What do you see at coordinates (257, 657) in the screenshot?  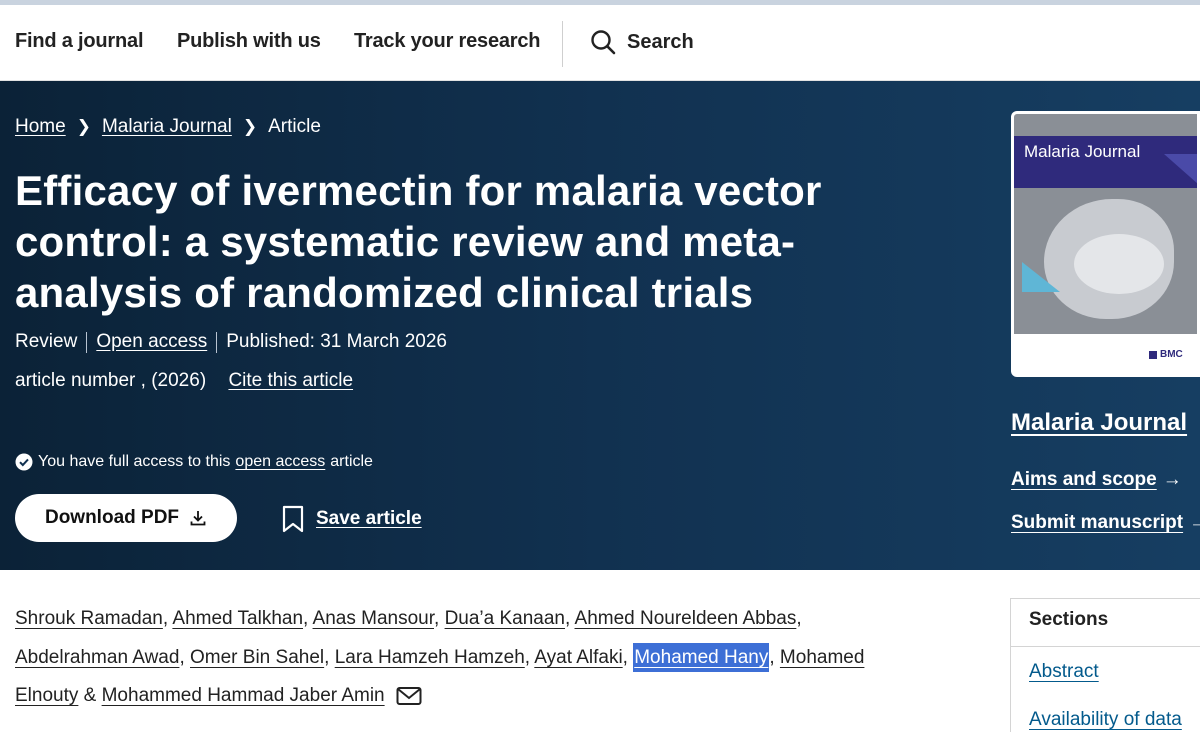 I see `author-link: Omer Bin Sahel` at bounding box center [257, 657].